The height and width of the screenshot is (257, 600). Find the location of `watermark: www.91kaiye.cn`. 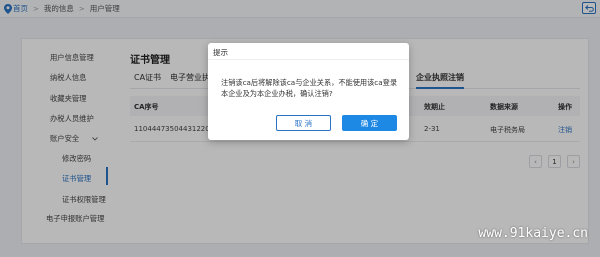

watermark: www.91kaiye.cn is located at coordinates (533, 233).